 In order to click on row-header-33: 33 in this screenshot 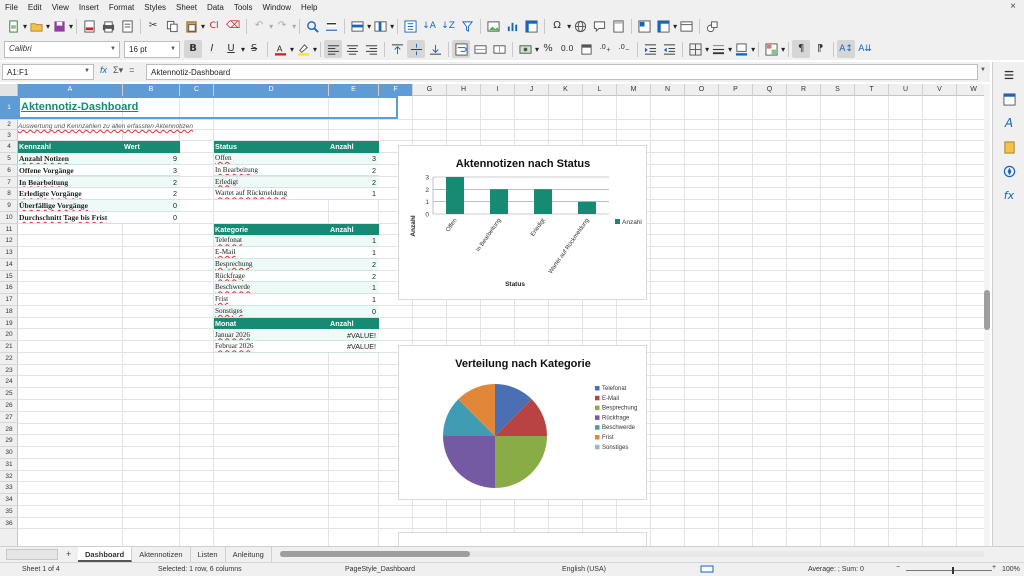, I will do `click(9, 488)`.